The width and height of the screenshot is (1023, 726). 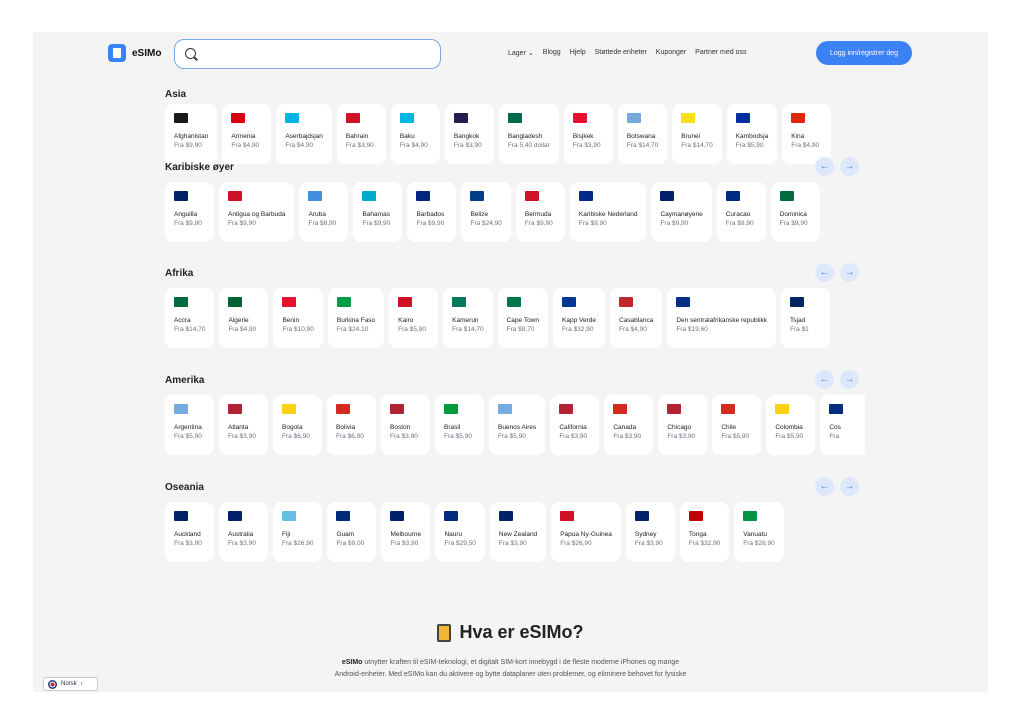 I want to click on destination-card: Kina Fra $4,90, so click(x=807, y=134).